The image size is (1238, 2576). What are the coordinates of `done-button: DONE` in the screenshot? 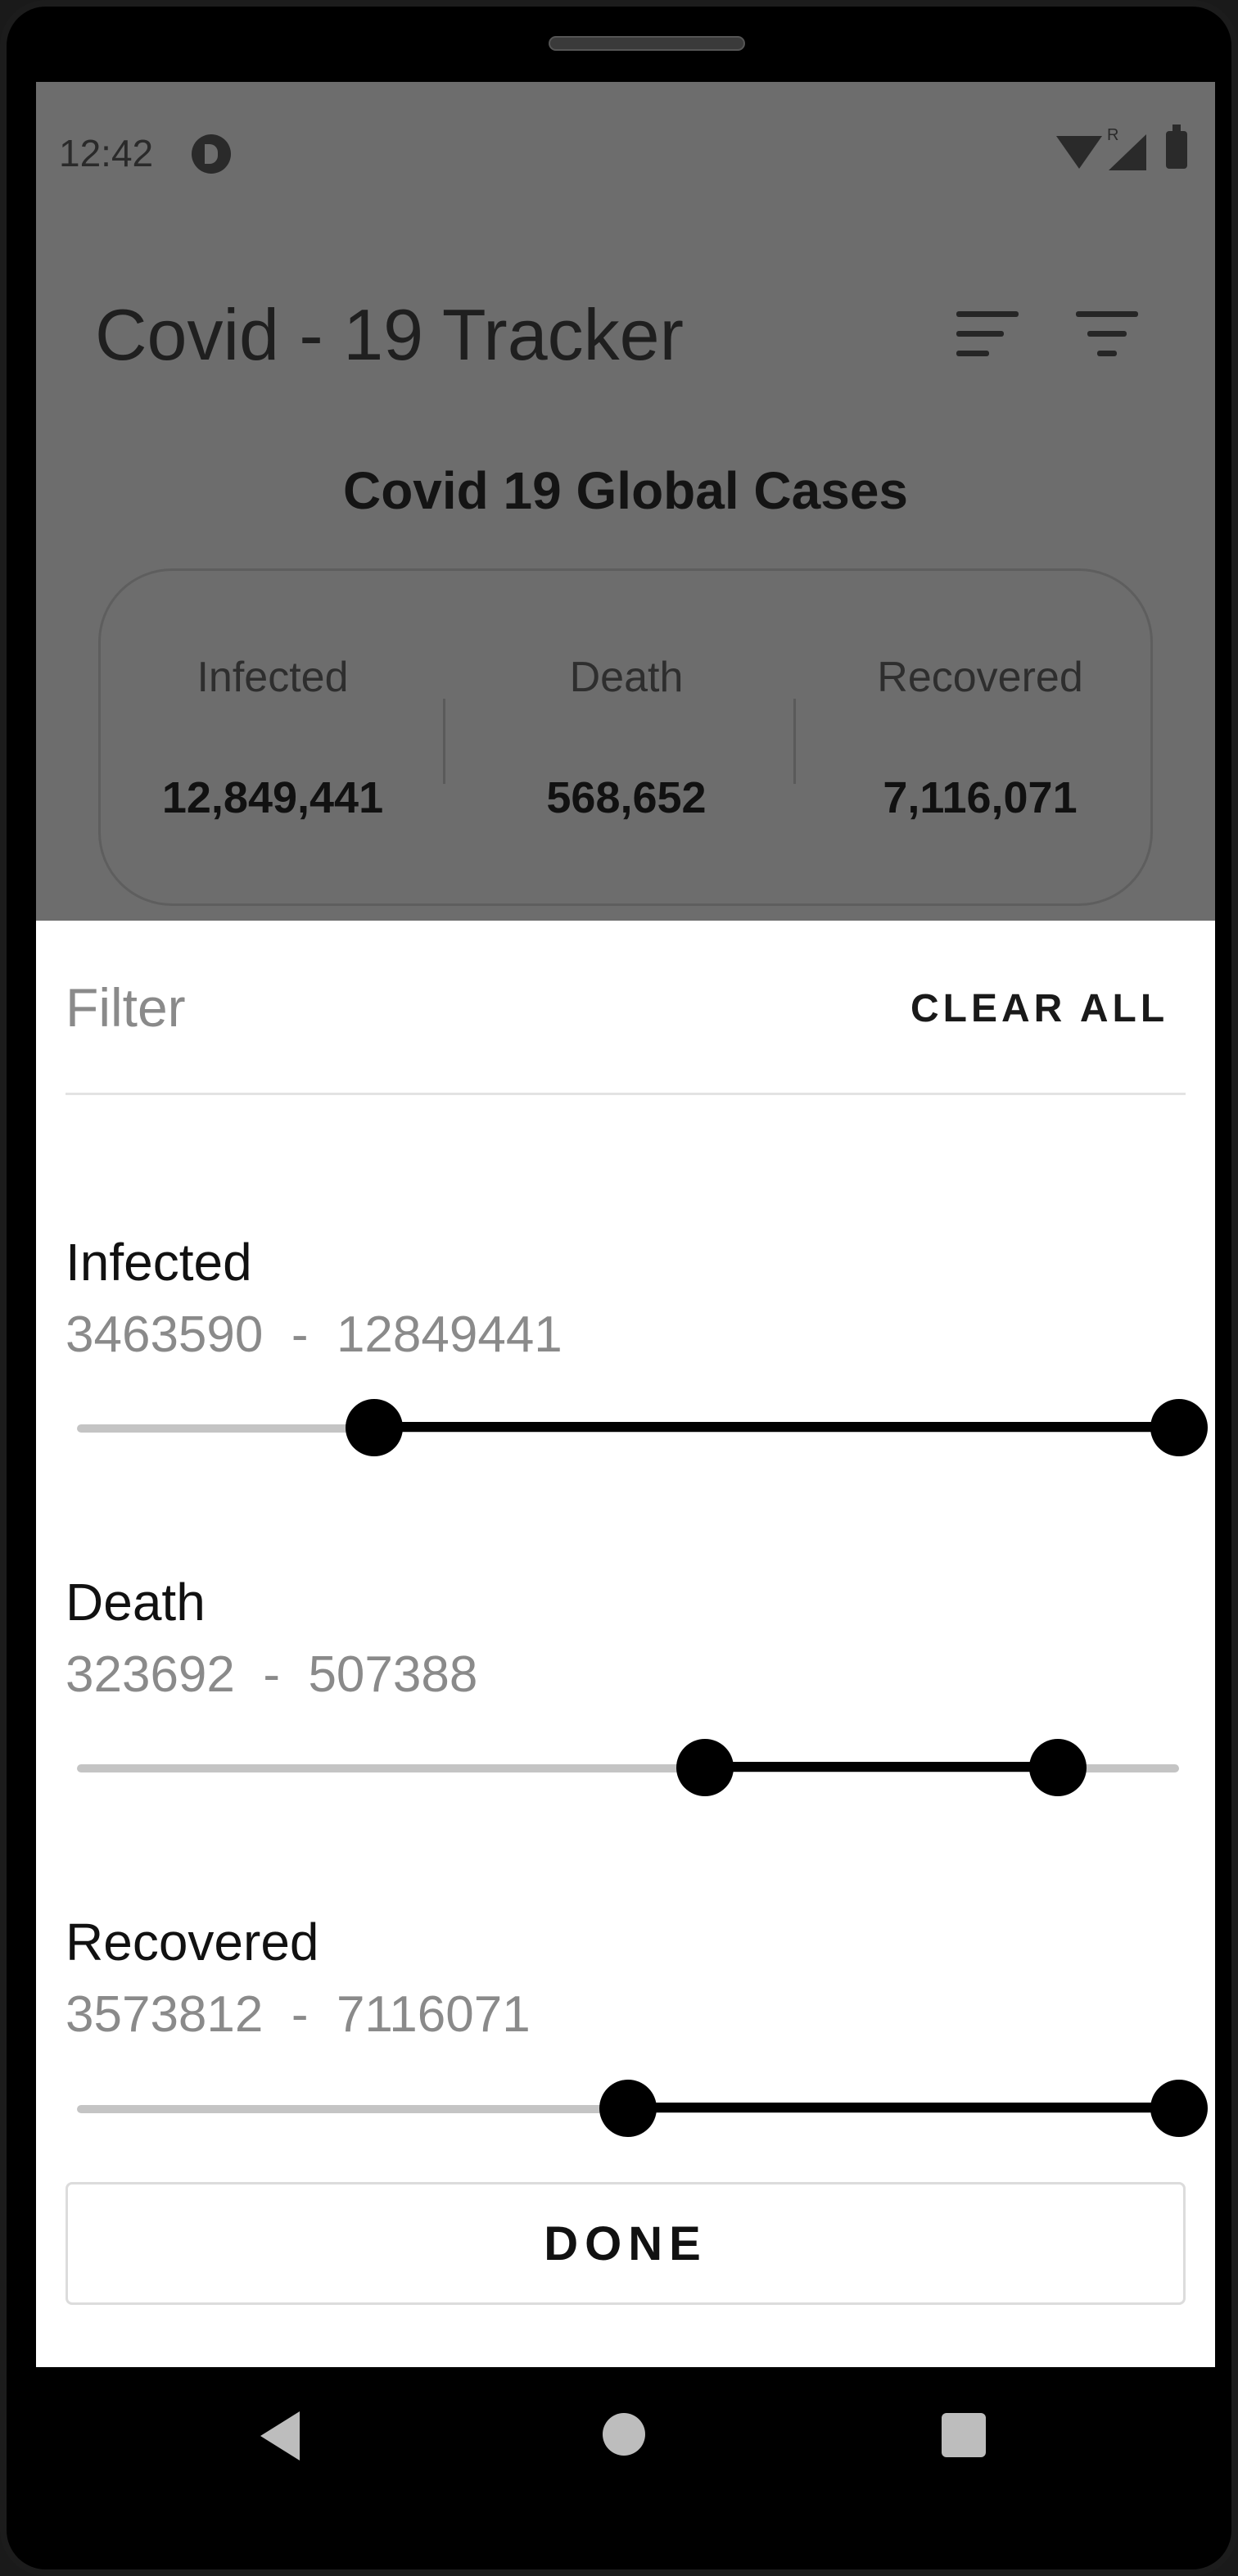 It's located at (626, 2243).